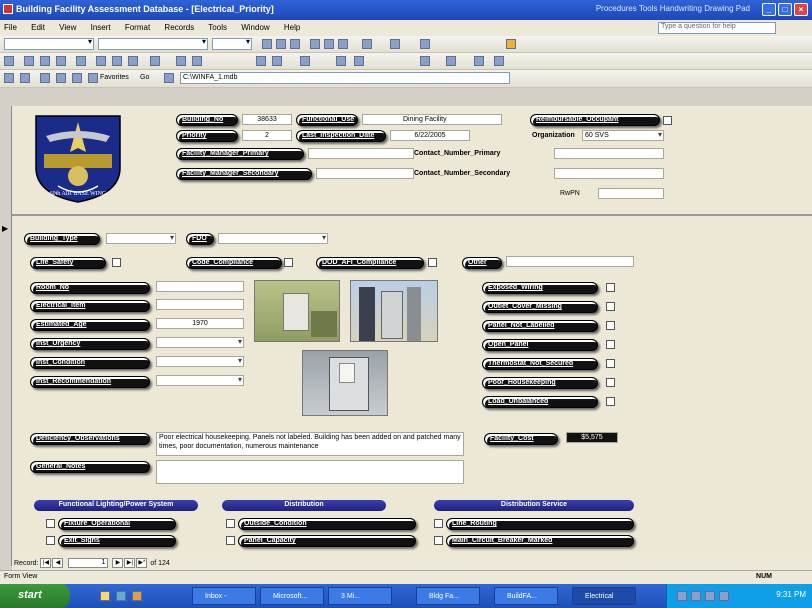  Describe the element at coordinates (288, 262) in the screenshot. I see `code-compliance-checkbox` at that location.